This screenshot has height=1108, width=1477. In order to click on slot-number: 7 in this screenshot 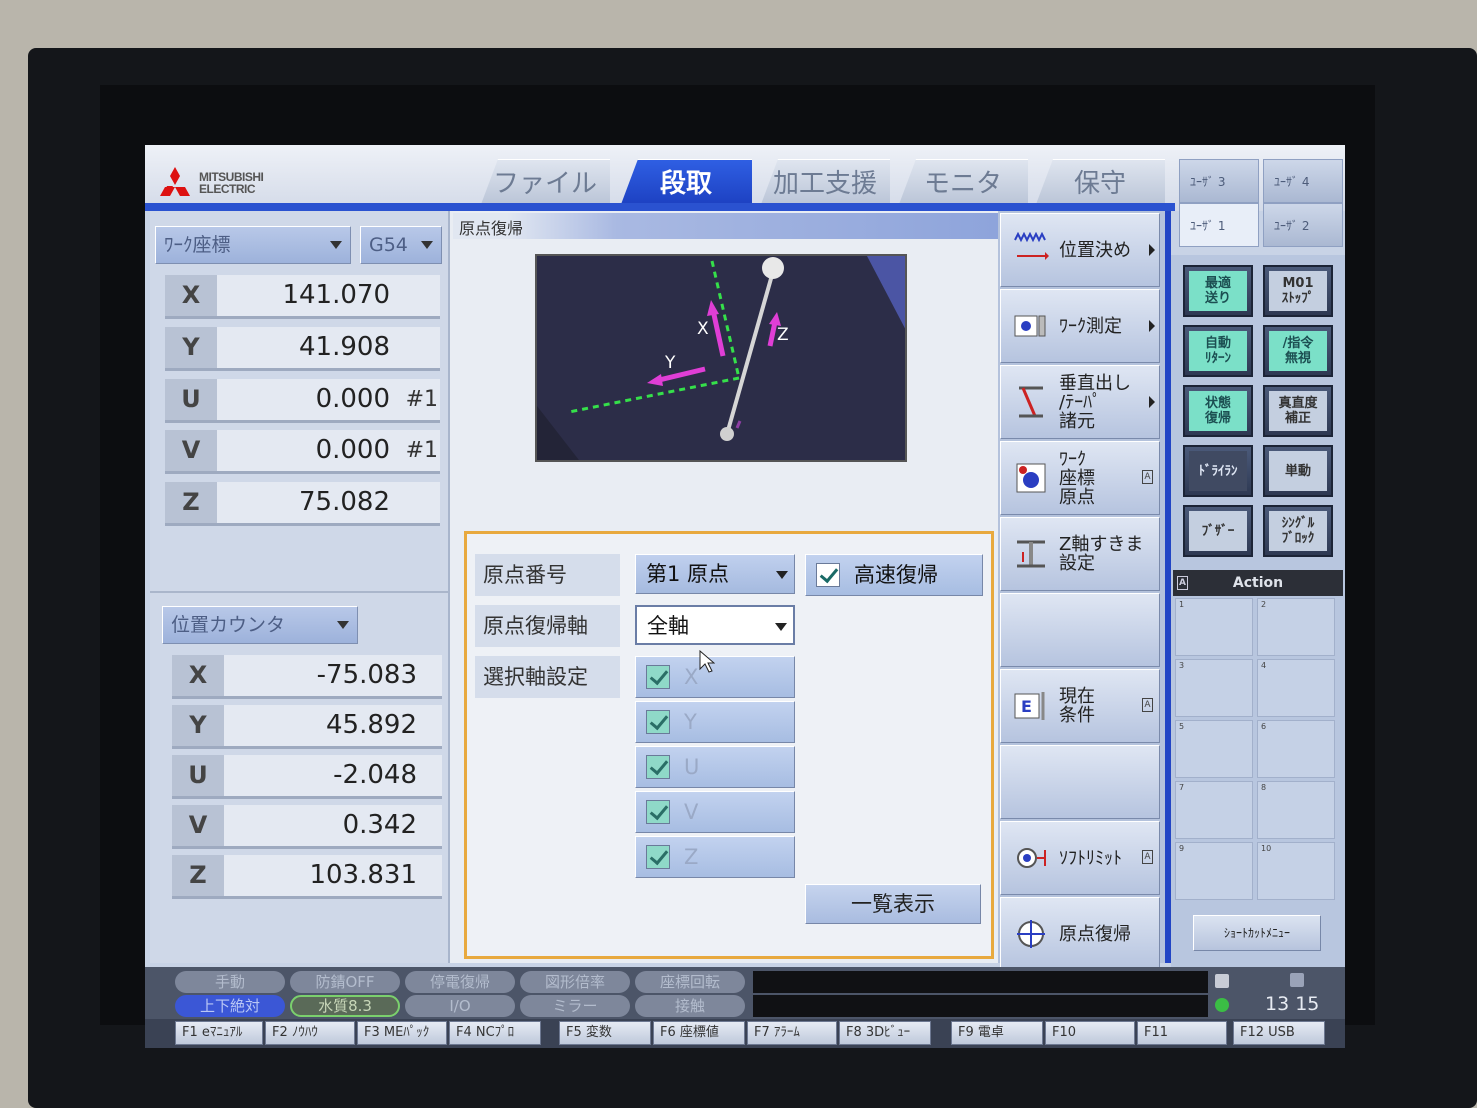, I will do `click(1182, 787)`.